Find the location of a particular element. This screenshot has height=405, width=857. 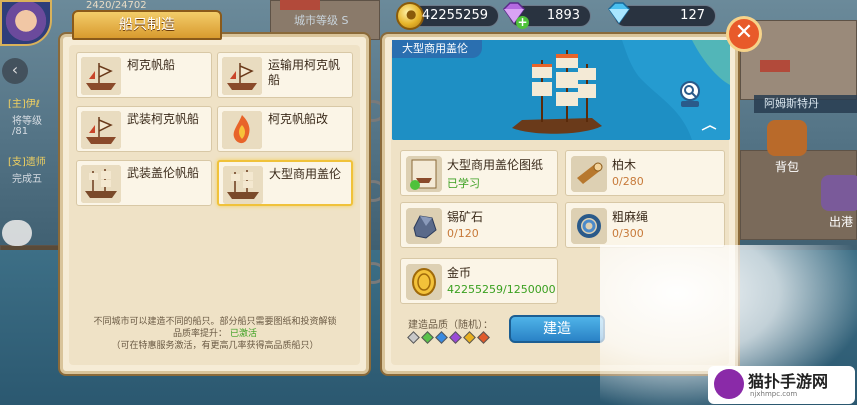

gem-value: 1893 is located at coordinates (563, 15).